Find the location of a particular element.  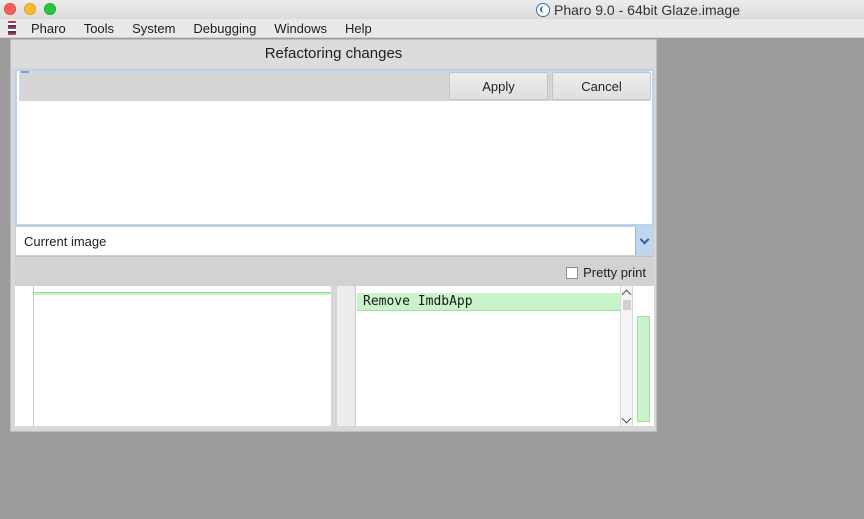

os-titlebar: Pharo 9.0 - 64bit Glaze.image is located at coordinates (432, 9).